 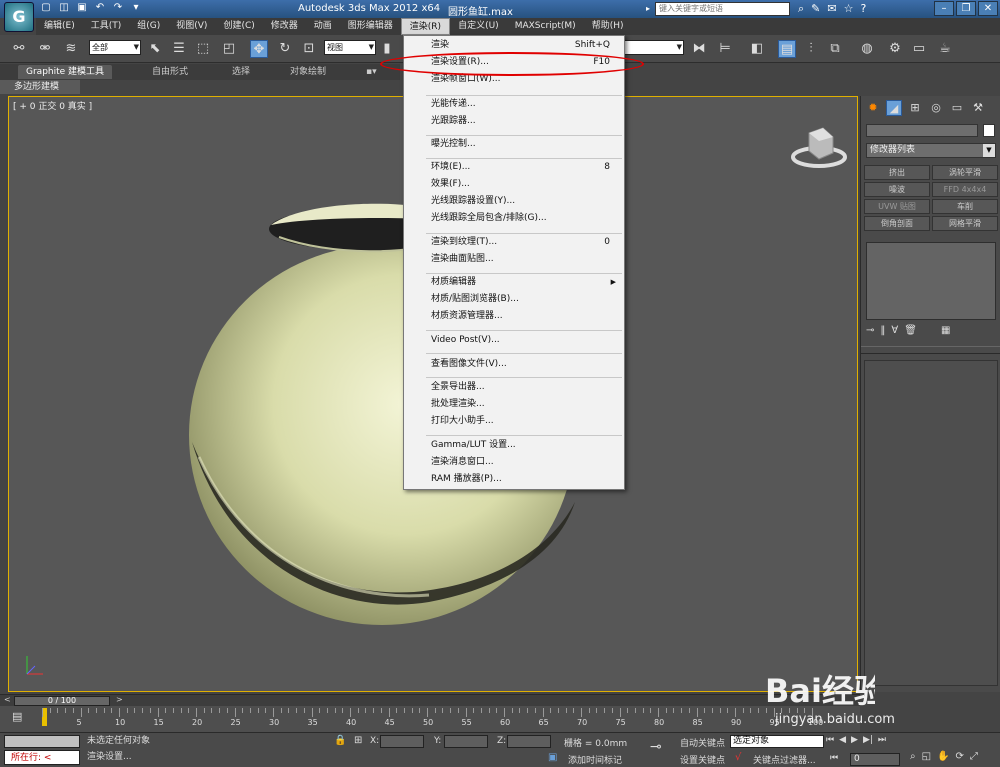 What do you see at coordinates (653, 47) in the screenshot?
I see `named-selection-select` at bounding box center [653, 47].